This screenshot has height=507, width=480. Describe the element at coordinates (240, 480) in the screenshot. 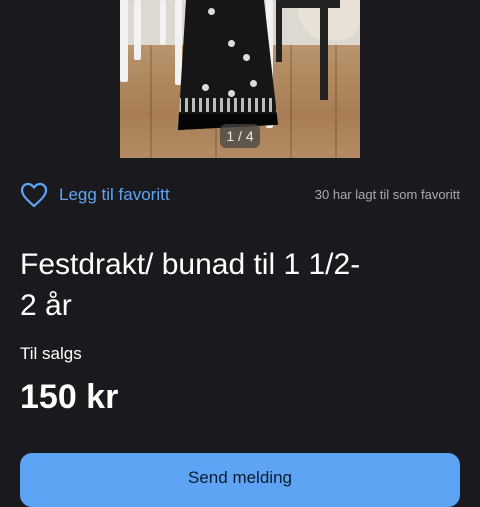

I see `send-message-button: Send melding` at that location.